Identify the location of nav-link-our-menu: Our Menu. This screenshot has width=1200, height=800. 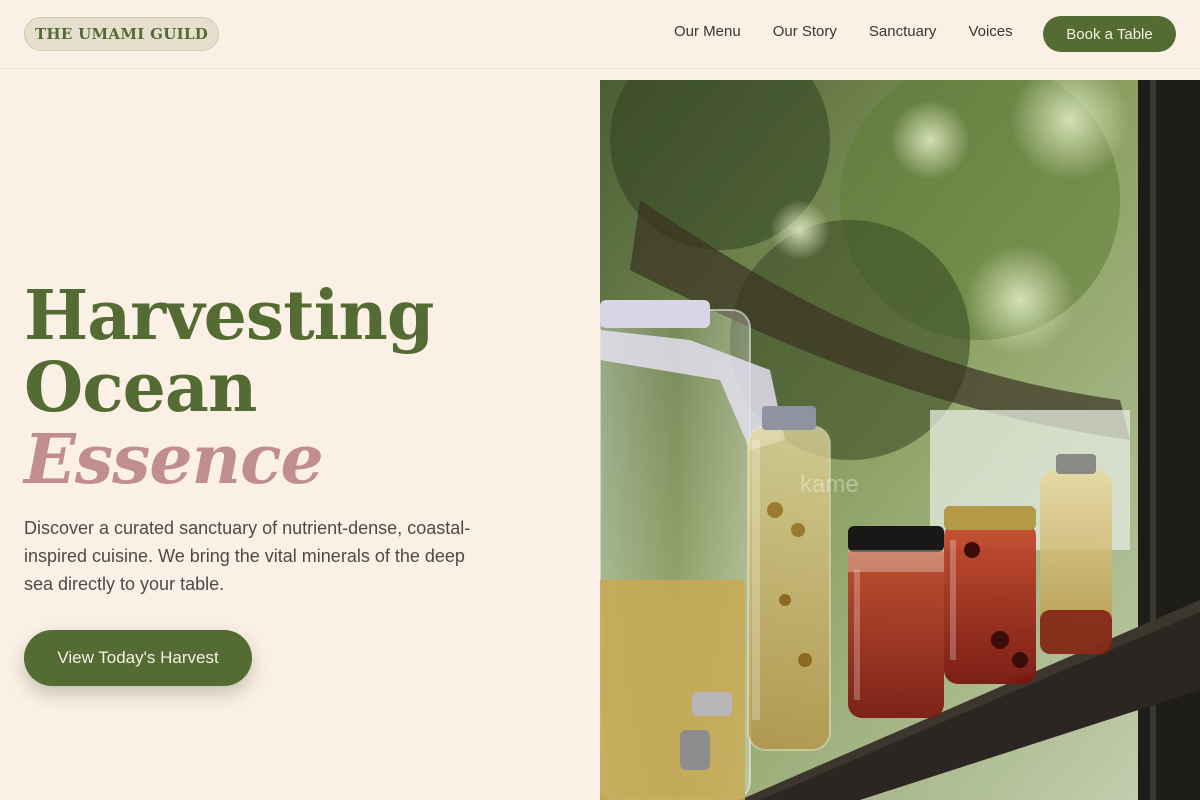
(707, 32).